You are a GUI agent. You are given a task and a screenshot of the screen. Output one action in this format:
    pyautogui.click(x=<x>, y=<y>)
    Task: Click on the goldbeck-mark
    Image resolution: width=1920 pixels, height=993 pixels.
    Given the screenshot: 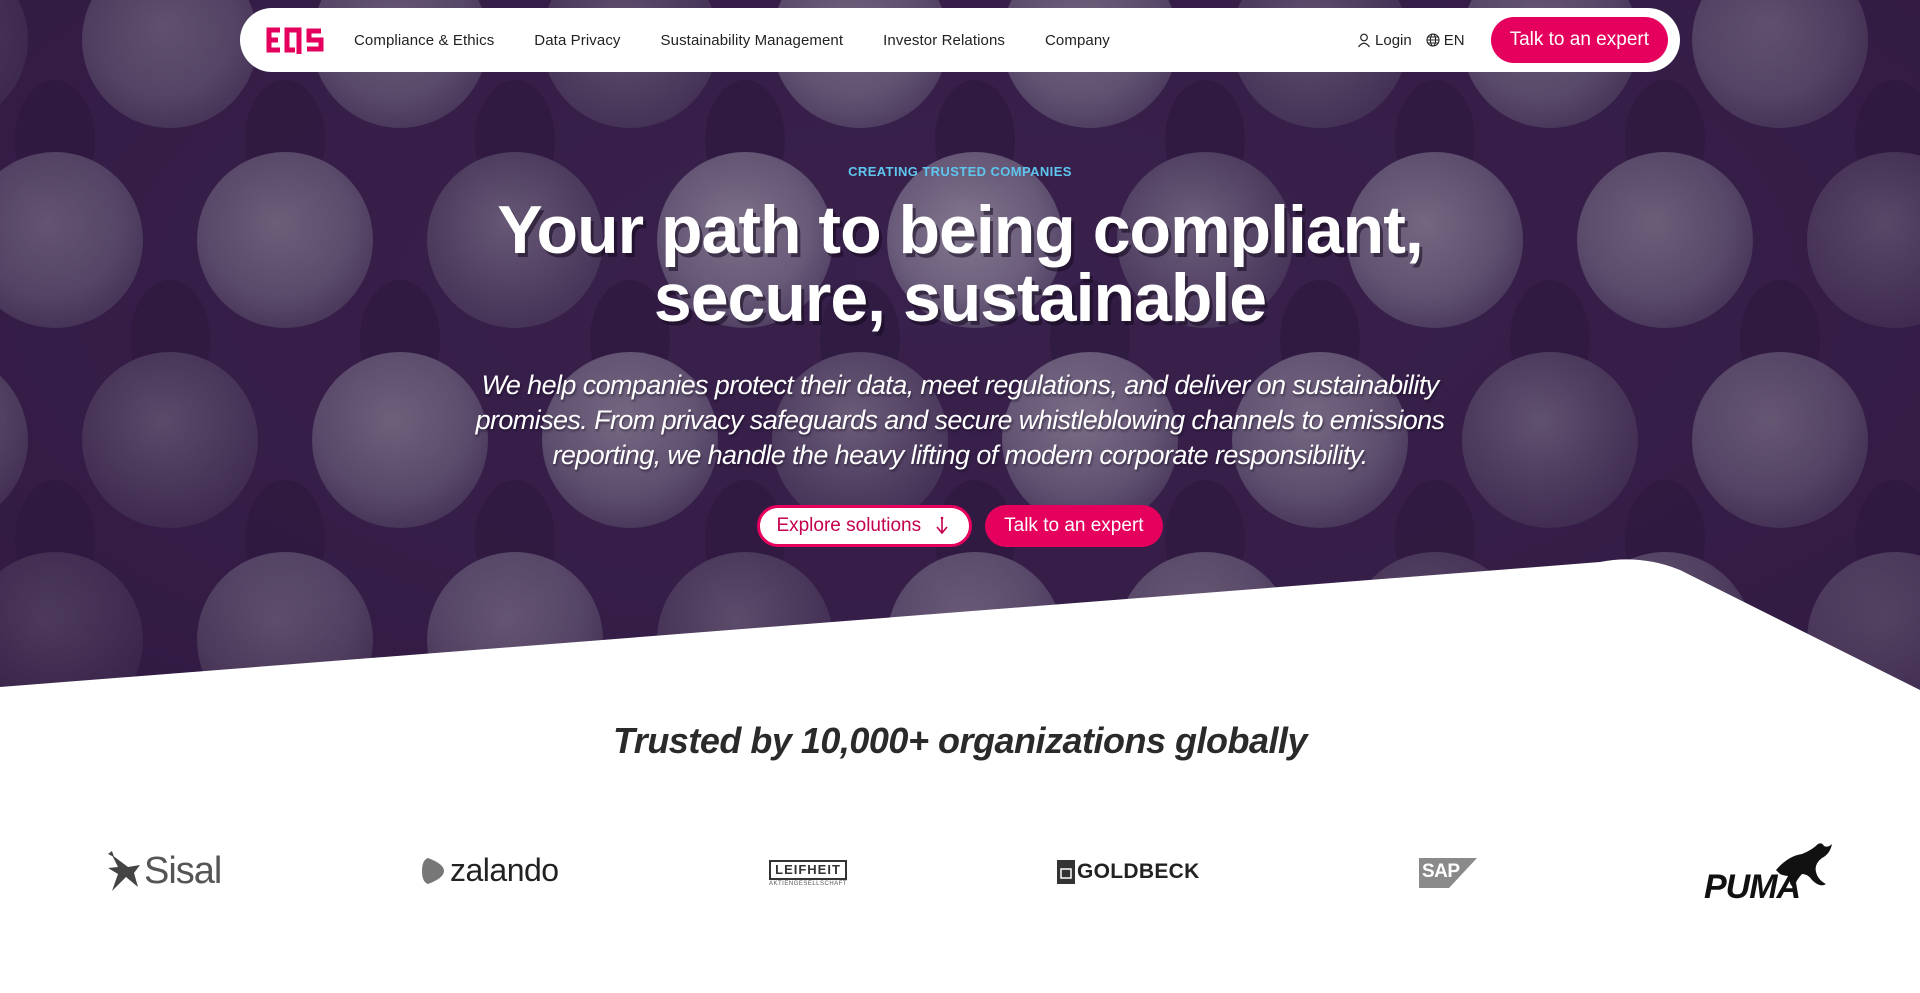 What is the action you would take?
    pyautogui.click(x=1066, y=872)
    